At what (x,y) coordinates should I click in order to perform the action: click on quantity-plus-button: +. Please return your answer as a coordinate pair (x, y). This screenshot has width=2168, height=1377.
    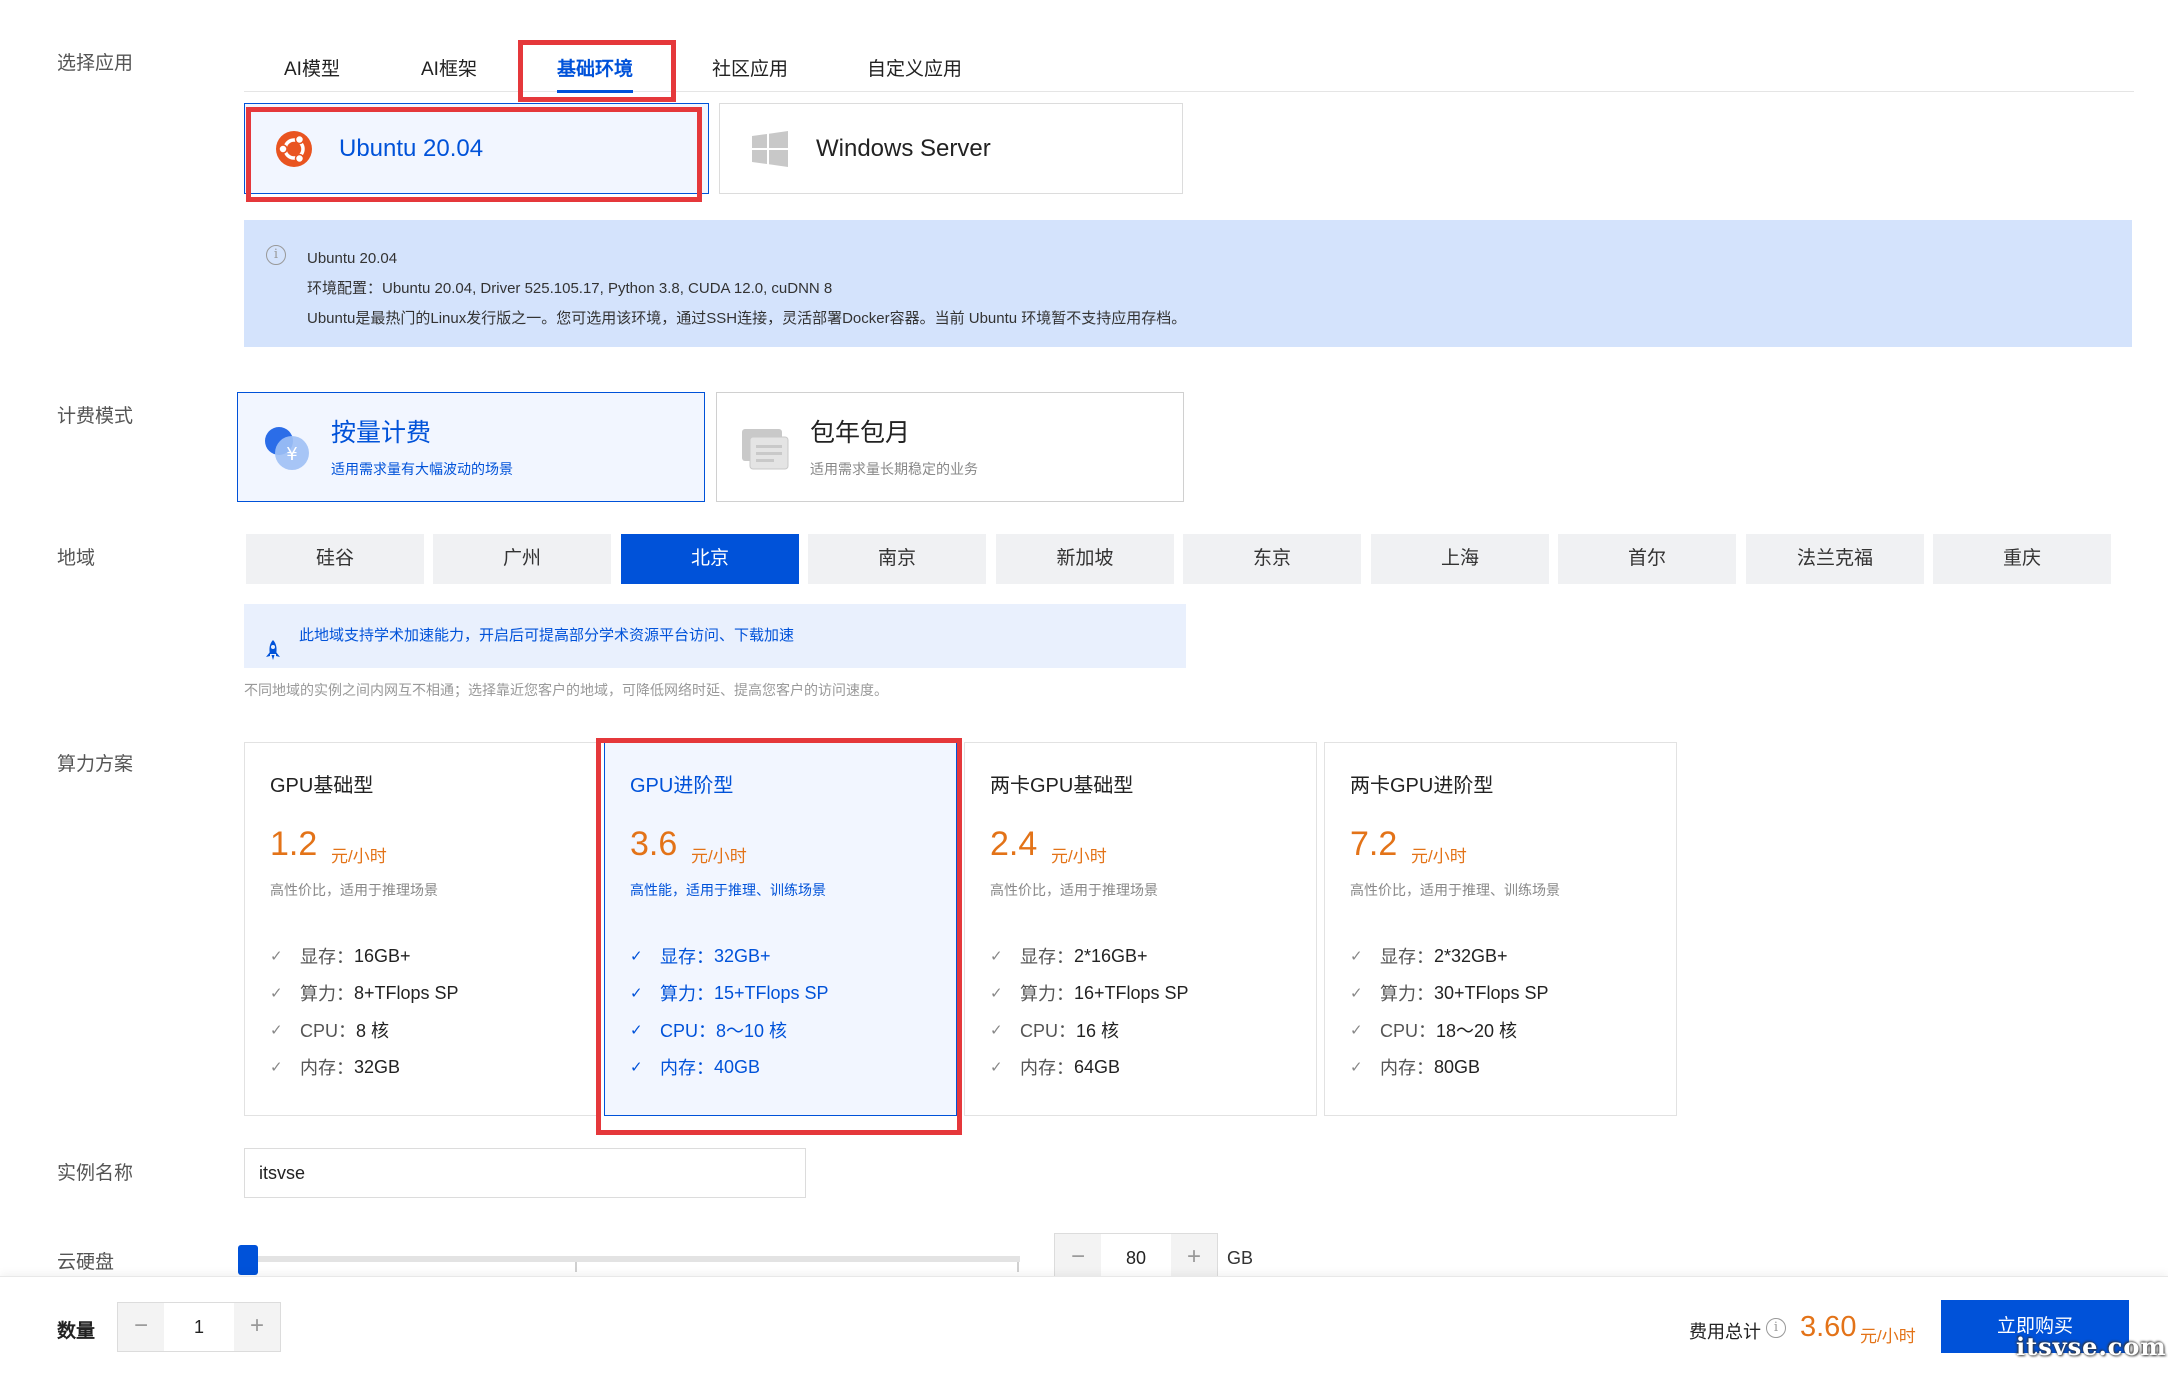
    Looking at the image, I should click on (257, 1327).